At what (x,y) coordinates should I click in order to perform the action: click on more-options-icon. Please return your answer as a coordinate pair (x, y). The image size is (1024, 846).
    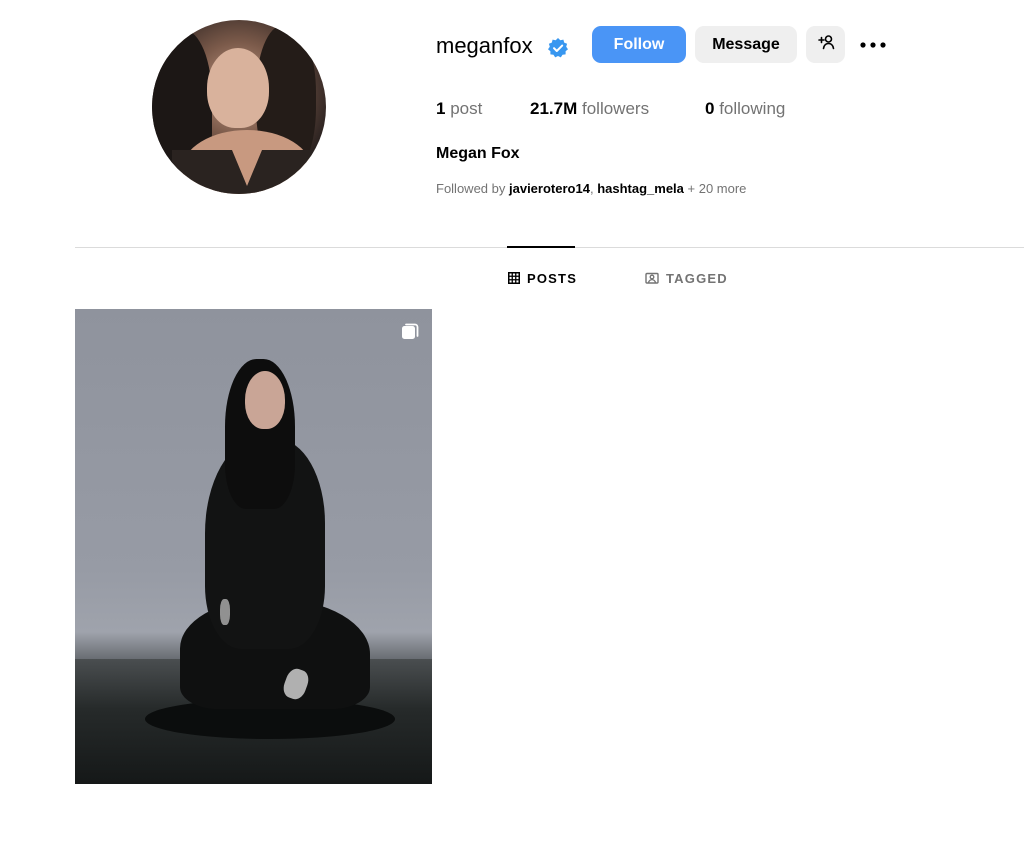
    Looking at the image, I should click on (873, 44).